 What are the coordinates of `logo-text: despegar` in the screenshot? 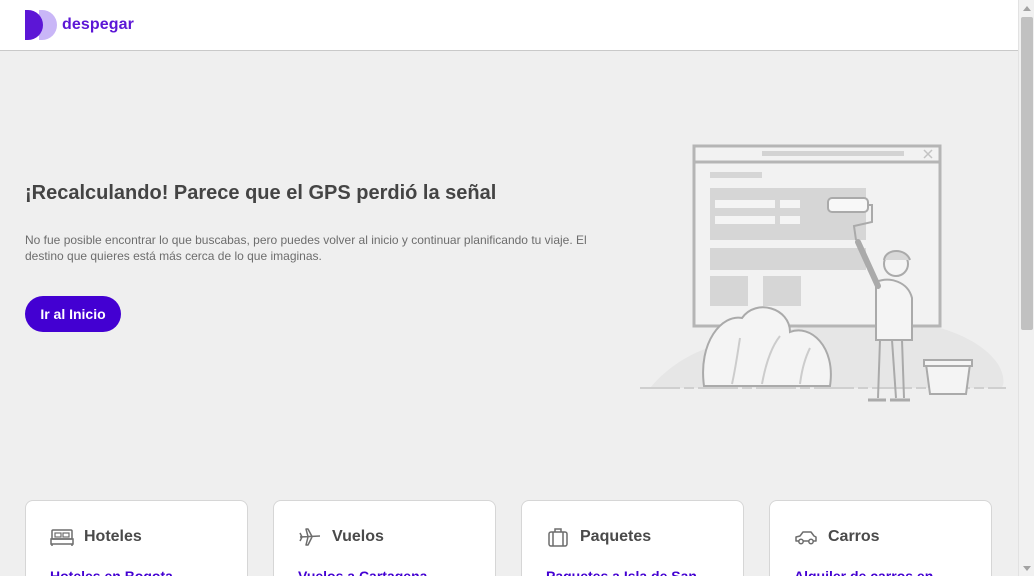 It's located at (98, 24).